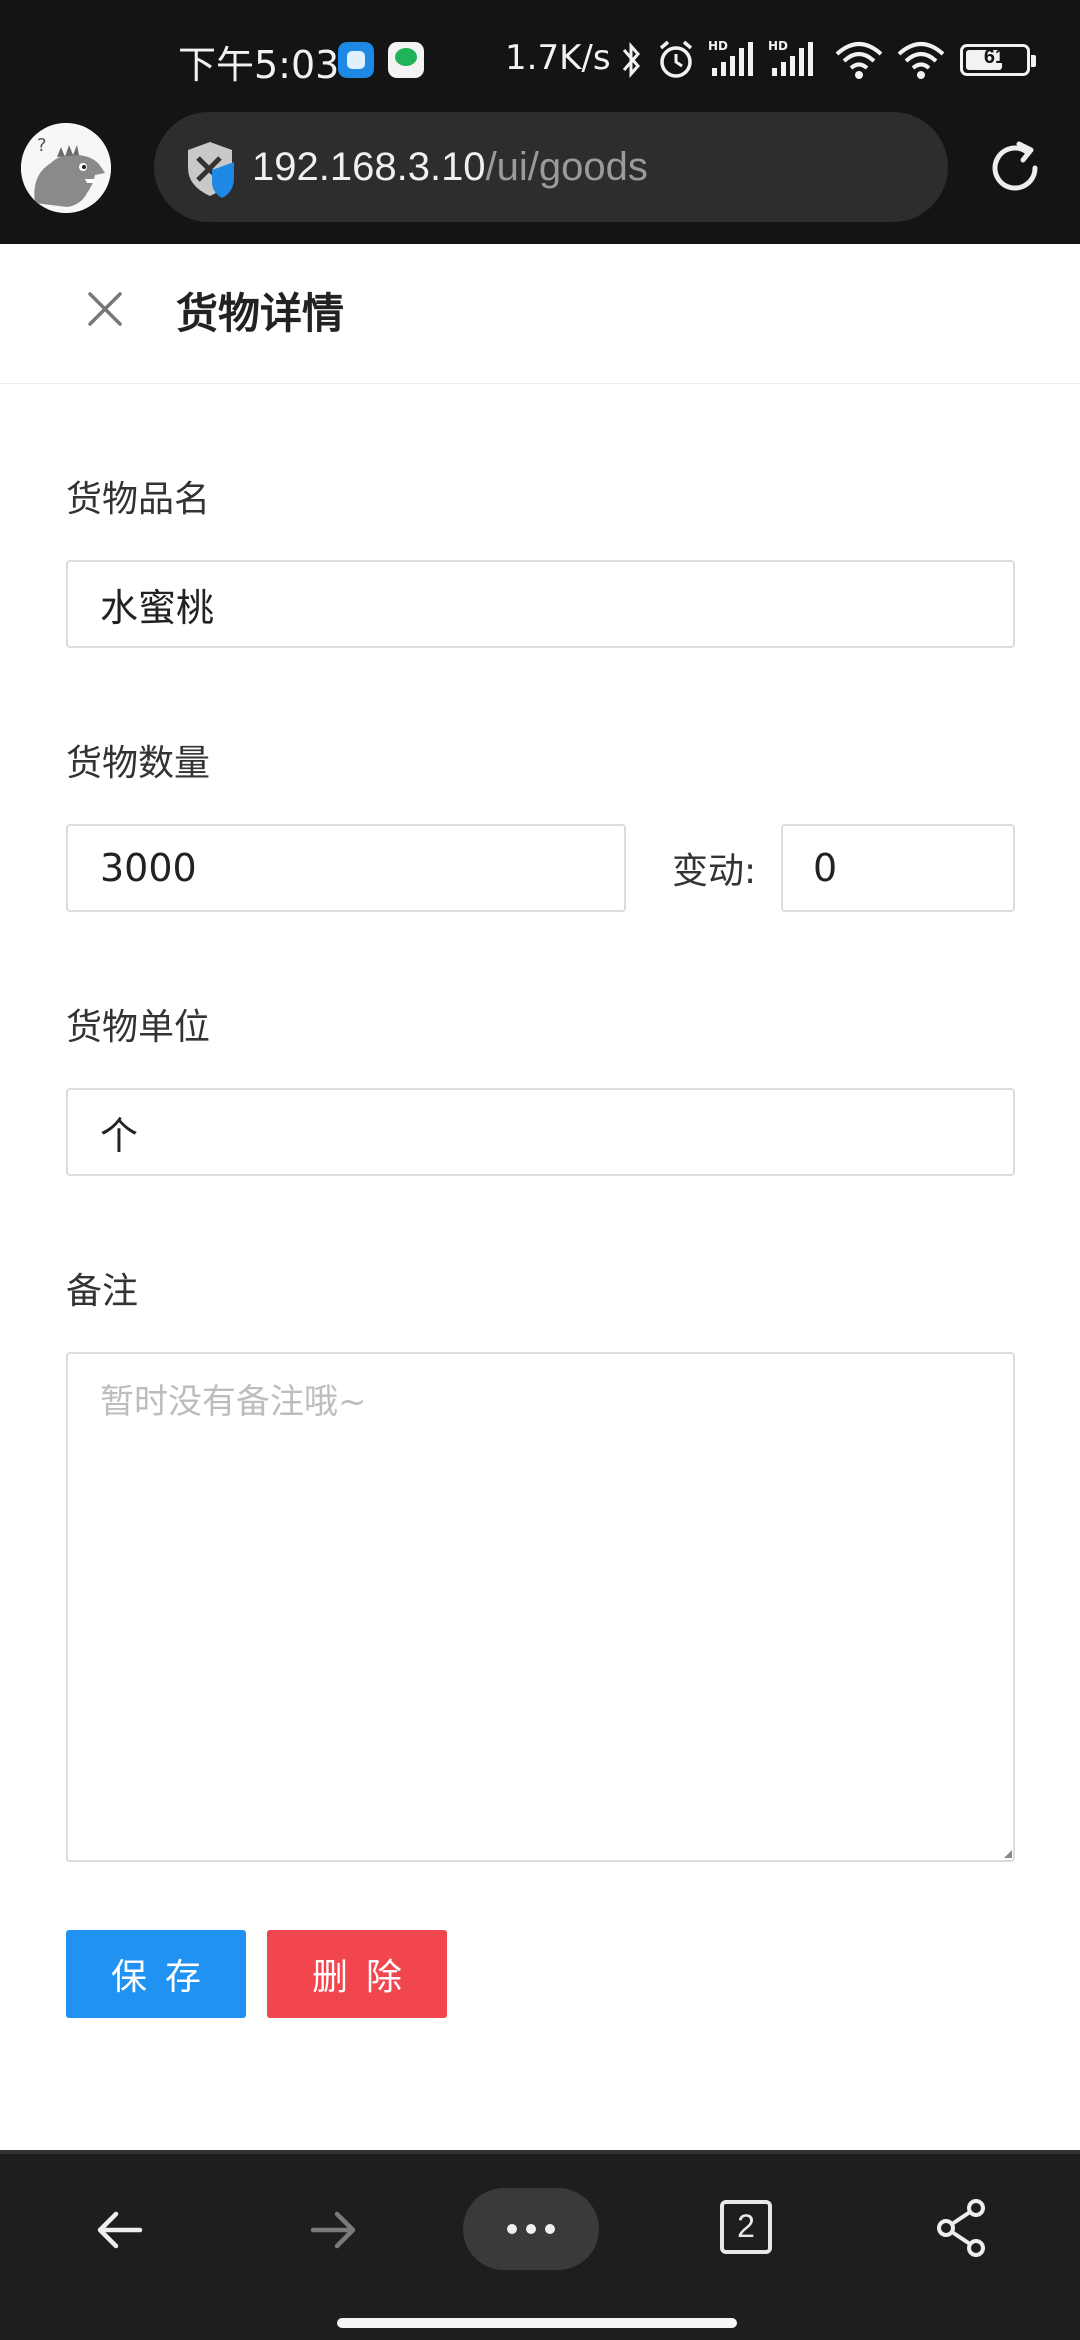 The image size is (1080, 2340). What do you see at coordinates (105, 309) in the screenshot?
I see `close-icon` at bounding box center [105, 309].